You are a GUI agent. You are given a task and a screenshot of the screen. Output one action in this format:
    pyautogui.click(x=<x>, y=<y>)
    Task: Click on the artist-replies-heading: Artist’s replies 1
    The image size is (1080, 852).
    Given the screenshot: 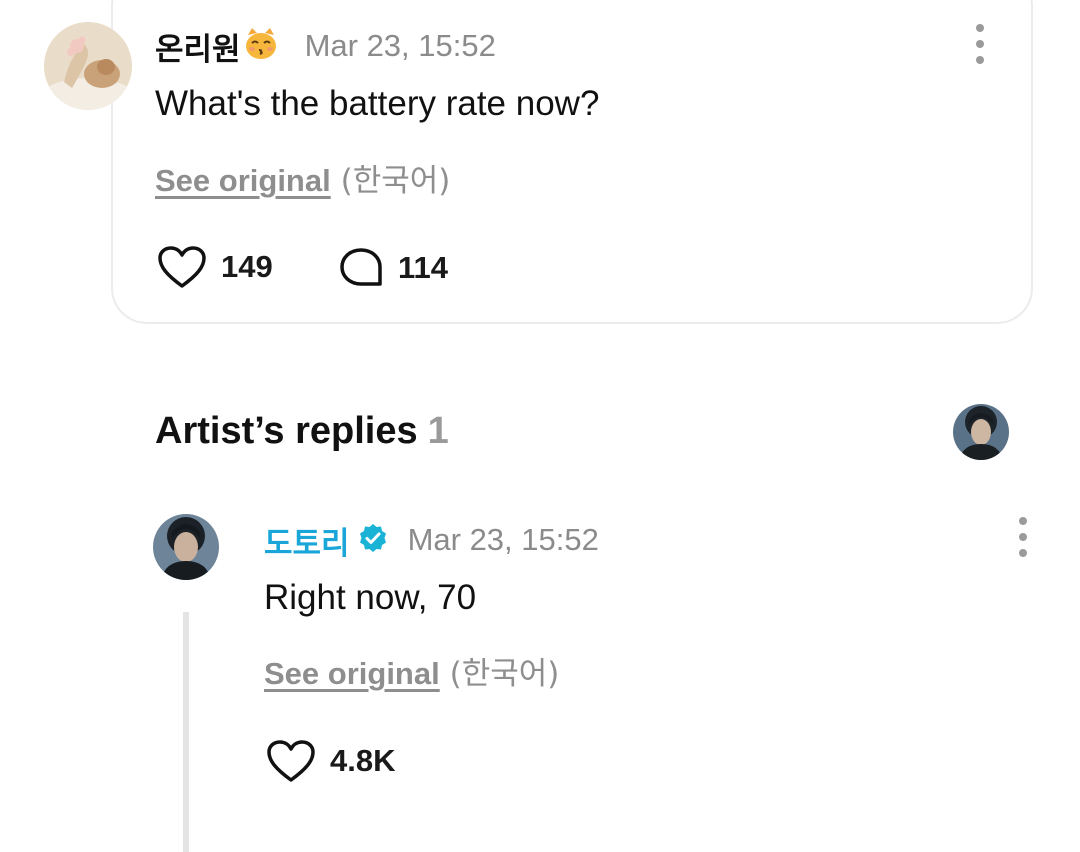 What is the action you would take?
    pyautogui.click(x=302, y=431)
    